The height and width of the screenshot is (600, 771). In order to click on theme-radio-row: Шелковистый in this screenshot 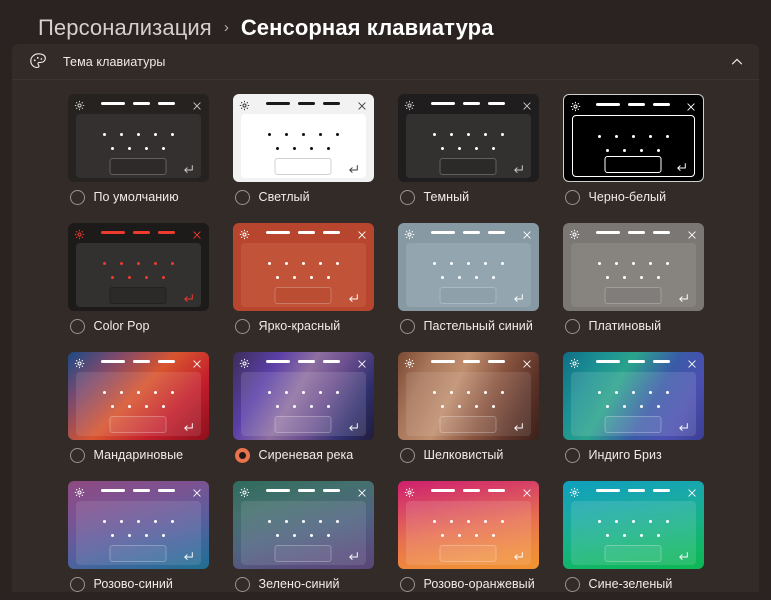, I will do `click(475, 458)`.